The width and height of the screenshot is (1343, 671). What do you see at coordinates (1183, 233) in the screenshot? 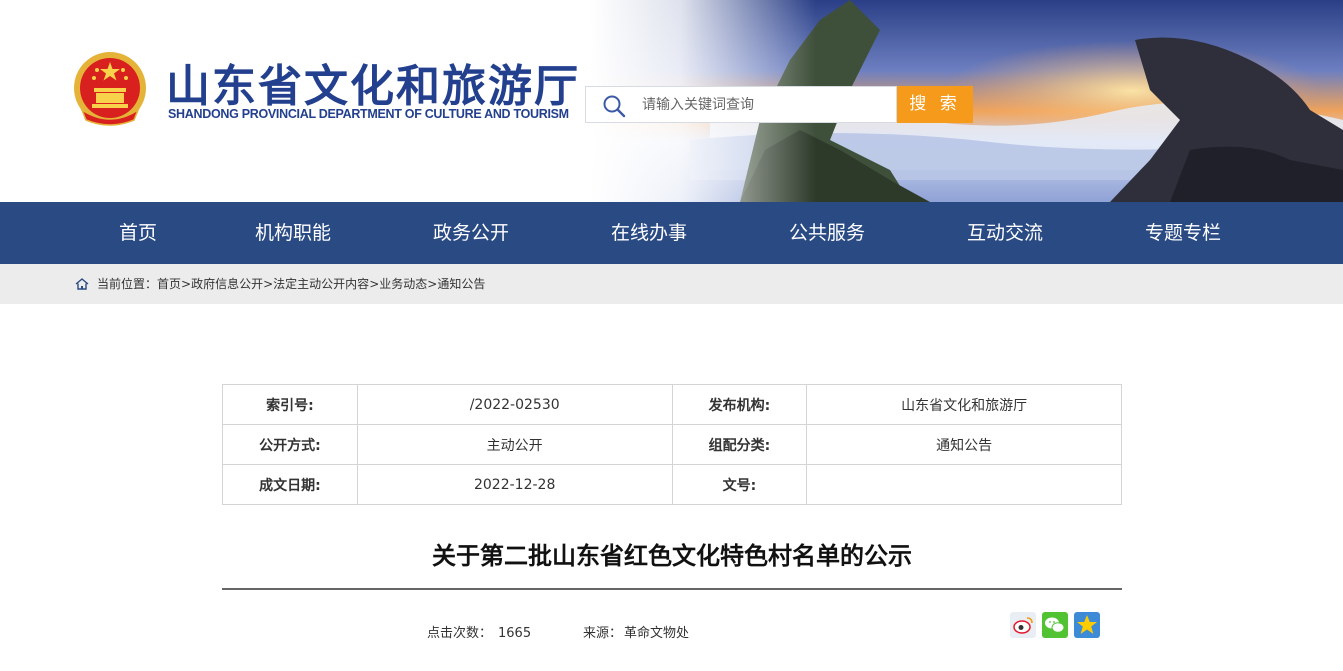
I see `nav-item-special-topics: 专题专栏` at bounding box center [1183, 233].